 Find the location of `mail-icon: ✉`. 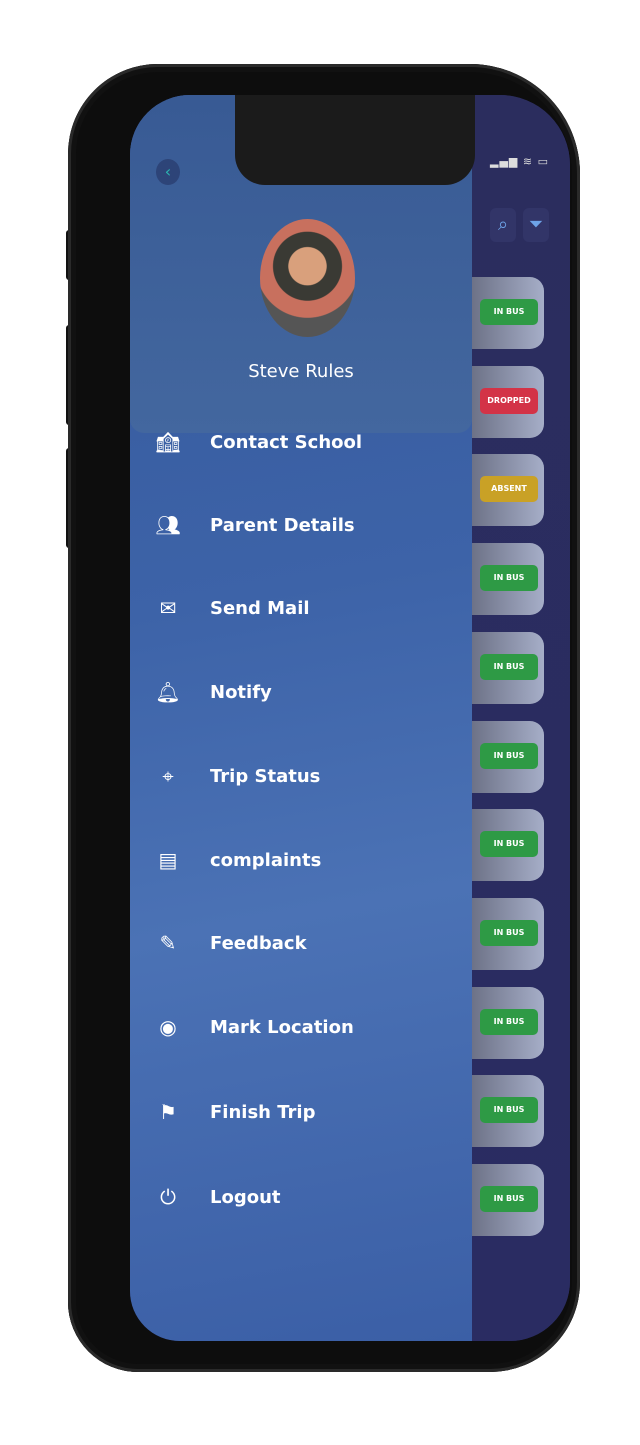

mail-icon: ✉ is located at coordinates (168, 608).